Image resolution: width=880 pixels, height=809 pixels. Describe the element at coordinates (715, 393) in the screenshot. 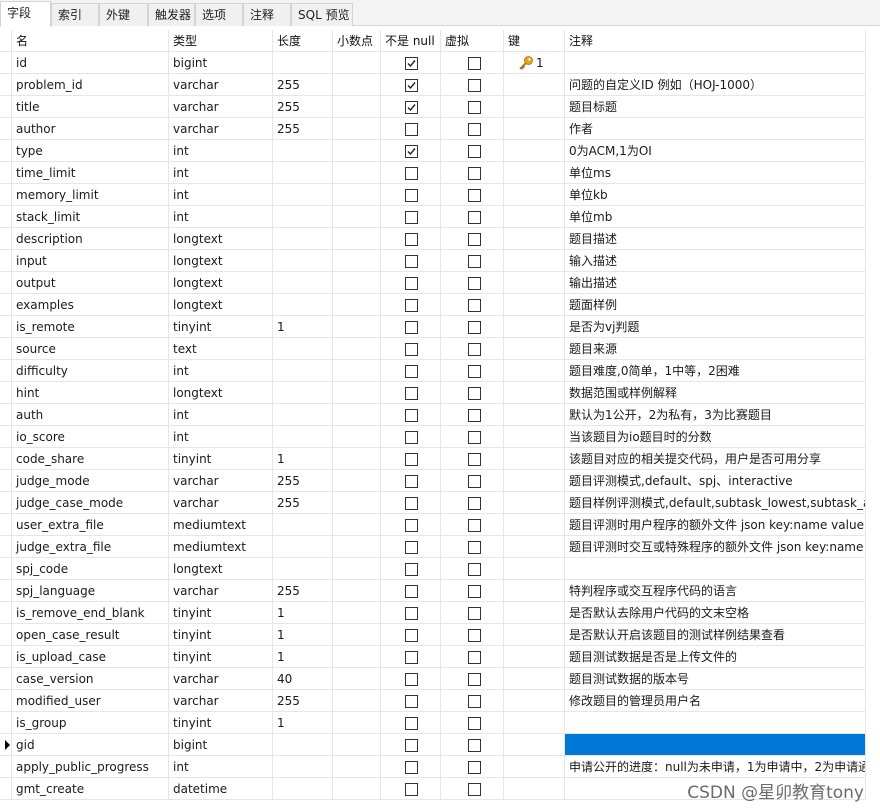

I see `field-comment-cell: 数据范围或样例解释` at that location.